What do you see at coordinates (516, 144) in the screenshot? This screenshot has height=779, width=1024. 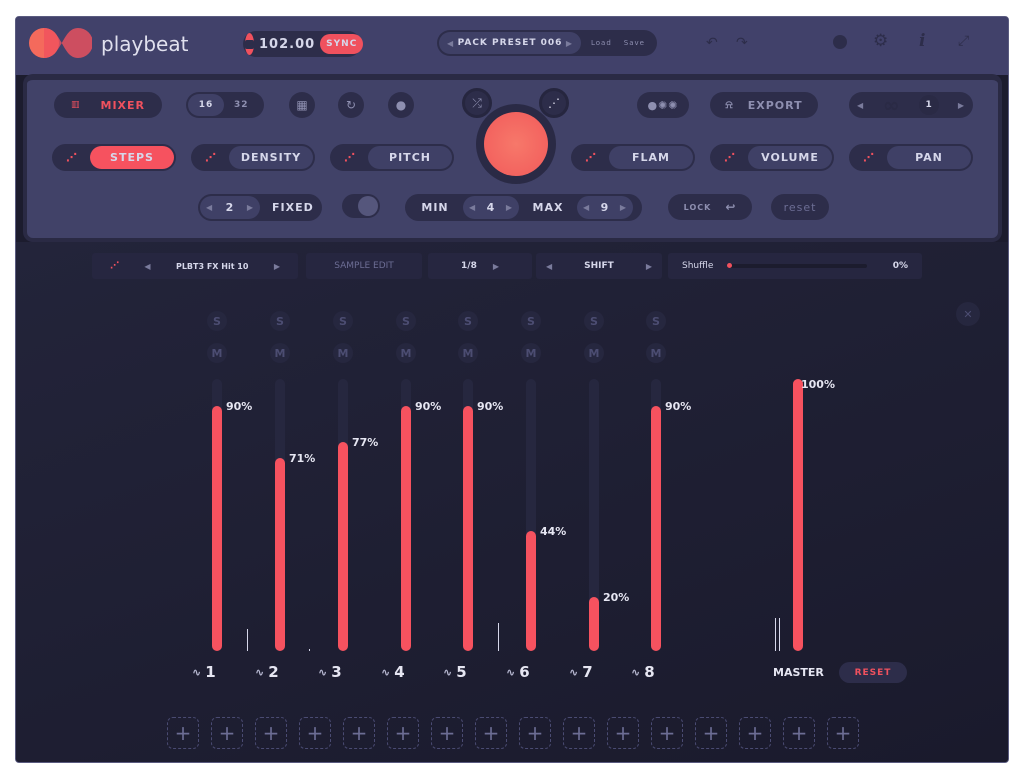 I see `randomize-button` at bounding box center [516, 144].